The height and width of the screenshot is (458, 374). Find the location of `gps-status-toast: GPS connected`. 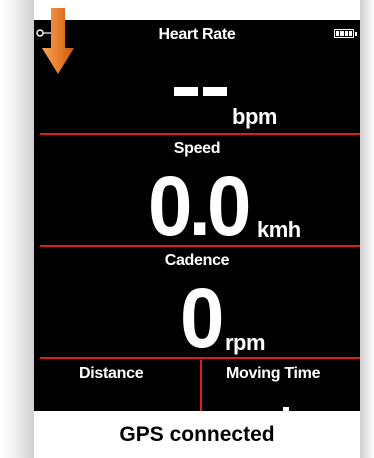

gps-status-toast: GPS connected is located at coordinates (197, 434).